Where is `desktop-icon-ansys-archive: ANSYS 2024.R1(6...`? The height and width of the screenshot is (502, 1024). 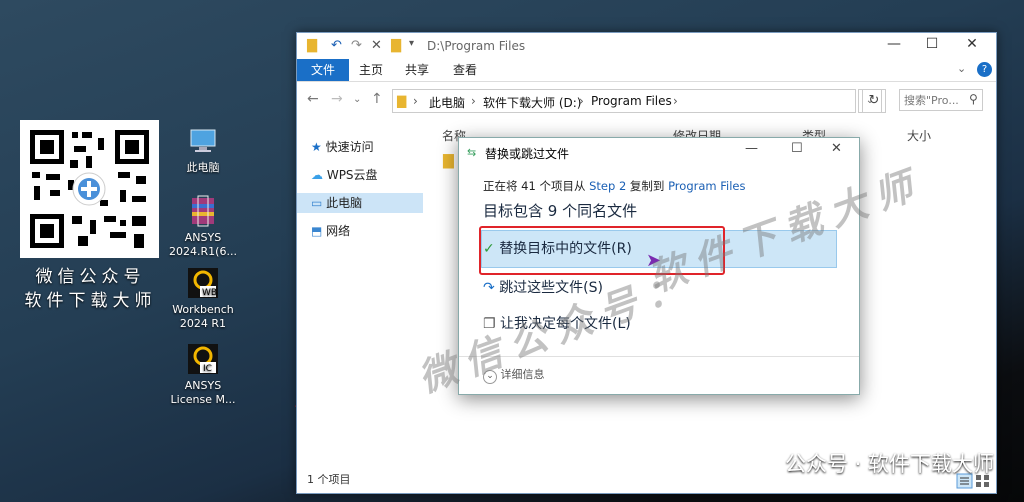 desktop-icon-ansys-archive: ANSYS 2024.R1(6... is located at coordinates (203, 226).